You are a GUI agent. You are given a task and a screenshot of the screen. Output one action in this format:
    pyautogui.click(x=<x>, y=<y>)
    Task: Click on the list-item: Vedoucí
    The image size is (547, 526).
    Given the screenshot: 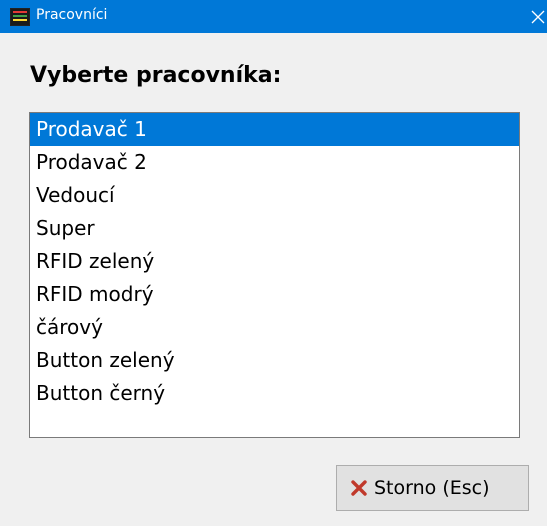 What is the action you would take?
    pyautogui.click(x=274, y=195)
    